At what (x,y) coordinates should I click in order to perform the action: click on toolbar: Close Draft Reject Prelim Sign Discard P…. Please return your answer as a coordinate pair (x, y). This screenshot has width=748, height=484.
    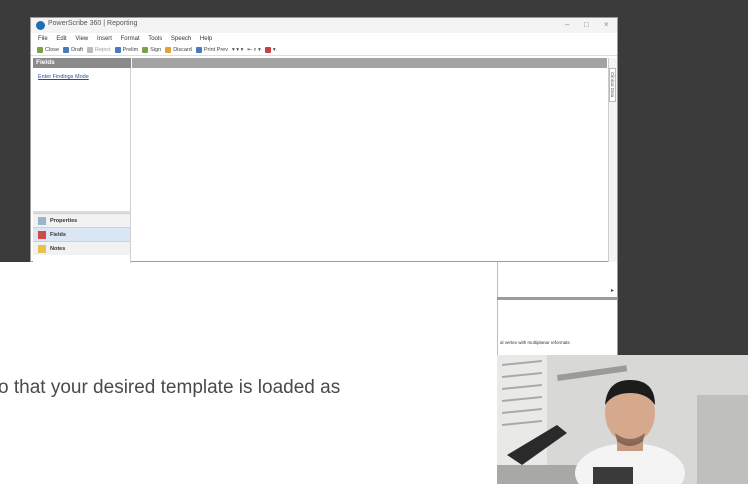
    Looking at the image, I should click on (324, 50).